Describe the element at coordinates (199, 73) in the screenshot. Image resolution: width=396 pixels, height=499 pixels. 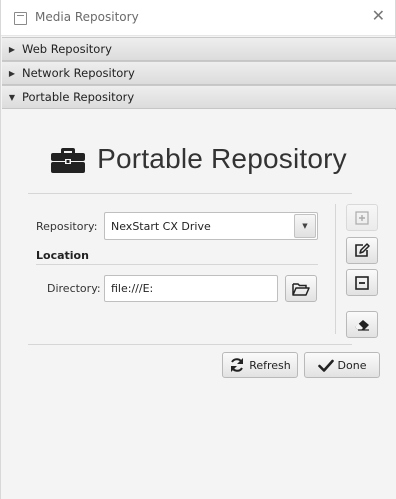
I see `accordion-network-repository: ▶ Network Repository` at that location.